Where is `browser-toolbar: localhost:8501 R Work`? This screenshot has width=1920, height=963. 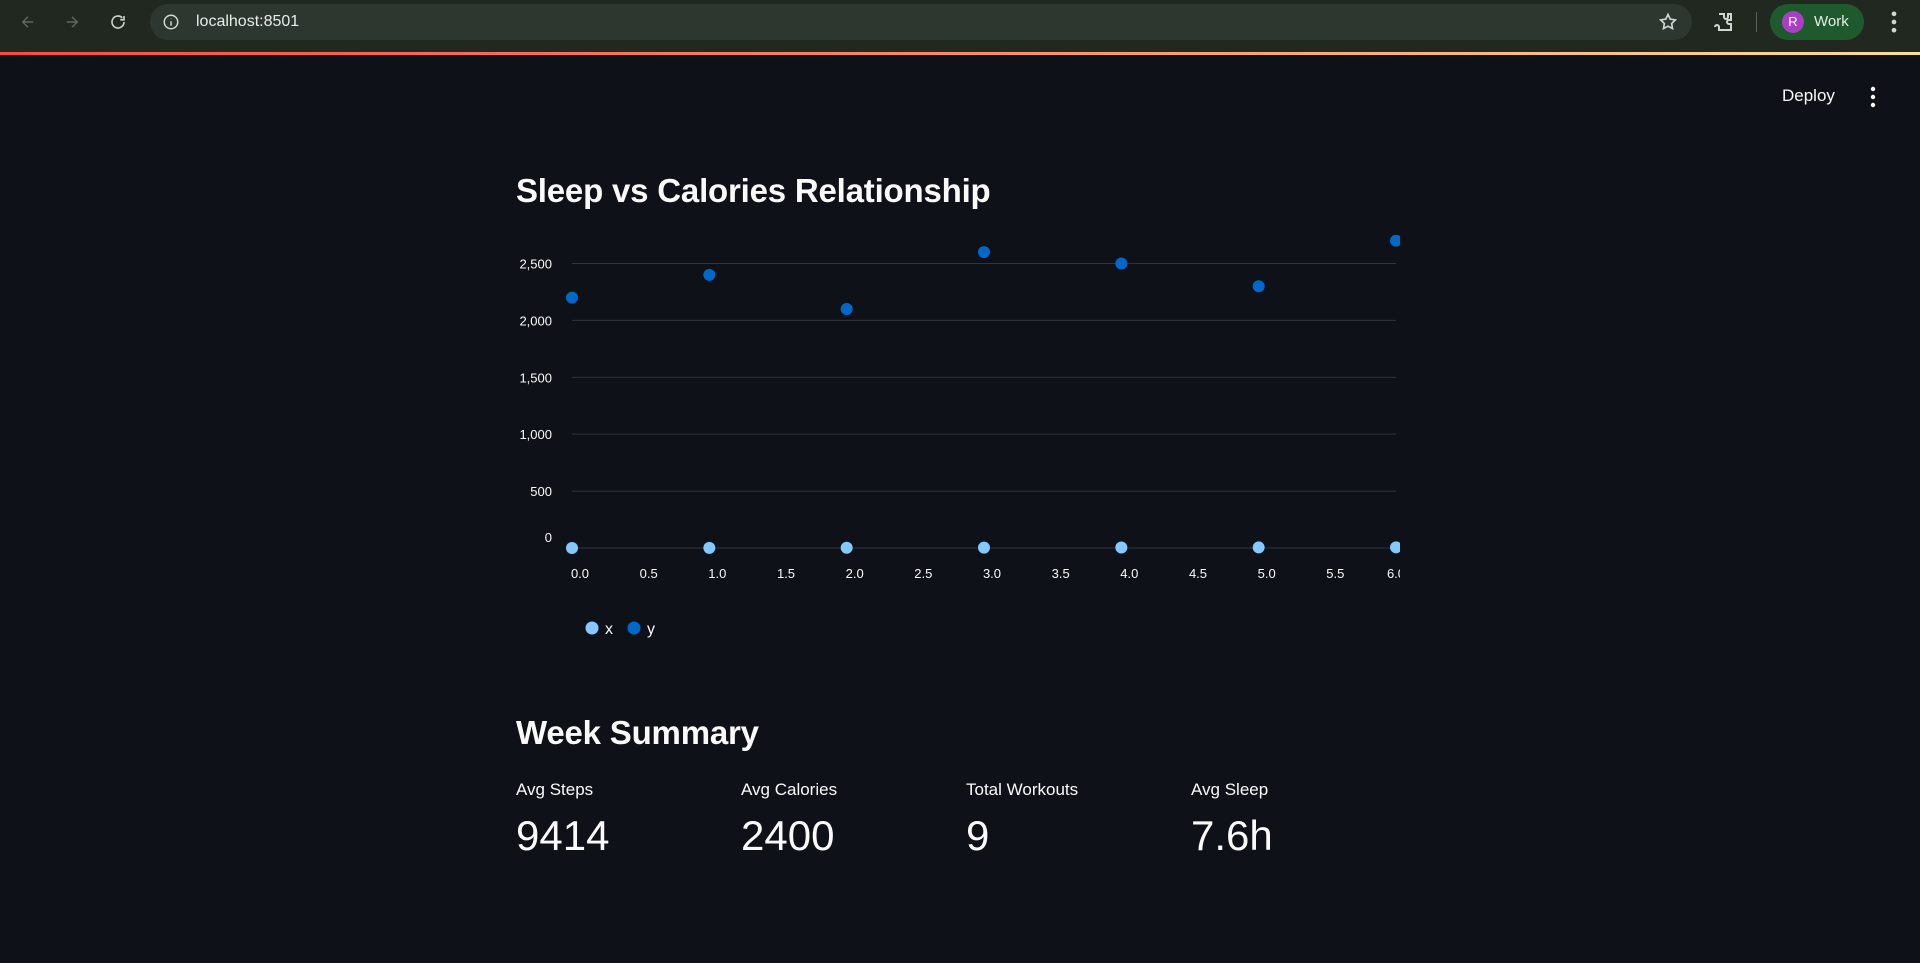 browser-toolbar: localhost:8501 R Work is located at coordinates (960, 26).